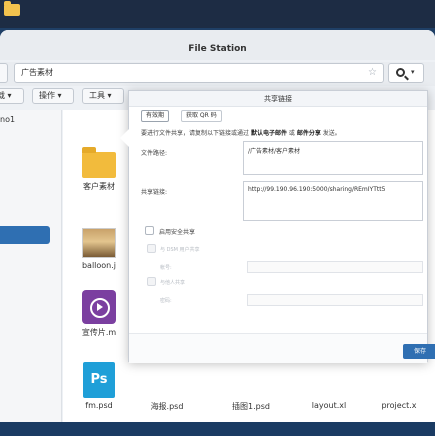 This screenshot has width=435, height=436. What do you see at coordinates (99, 265) in the screenshot?
I see `file-name: balloon.j` at bounding box center [99, 265].